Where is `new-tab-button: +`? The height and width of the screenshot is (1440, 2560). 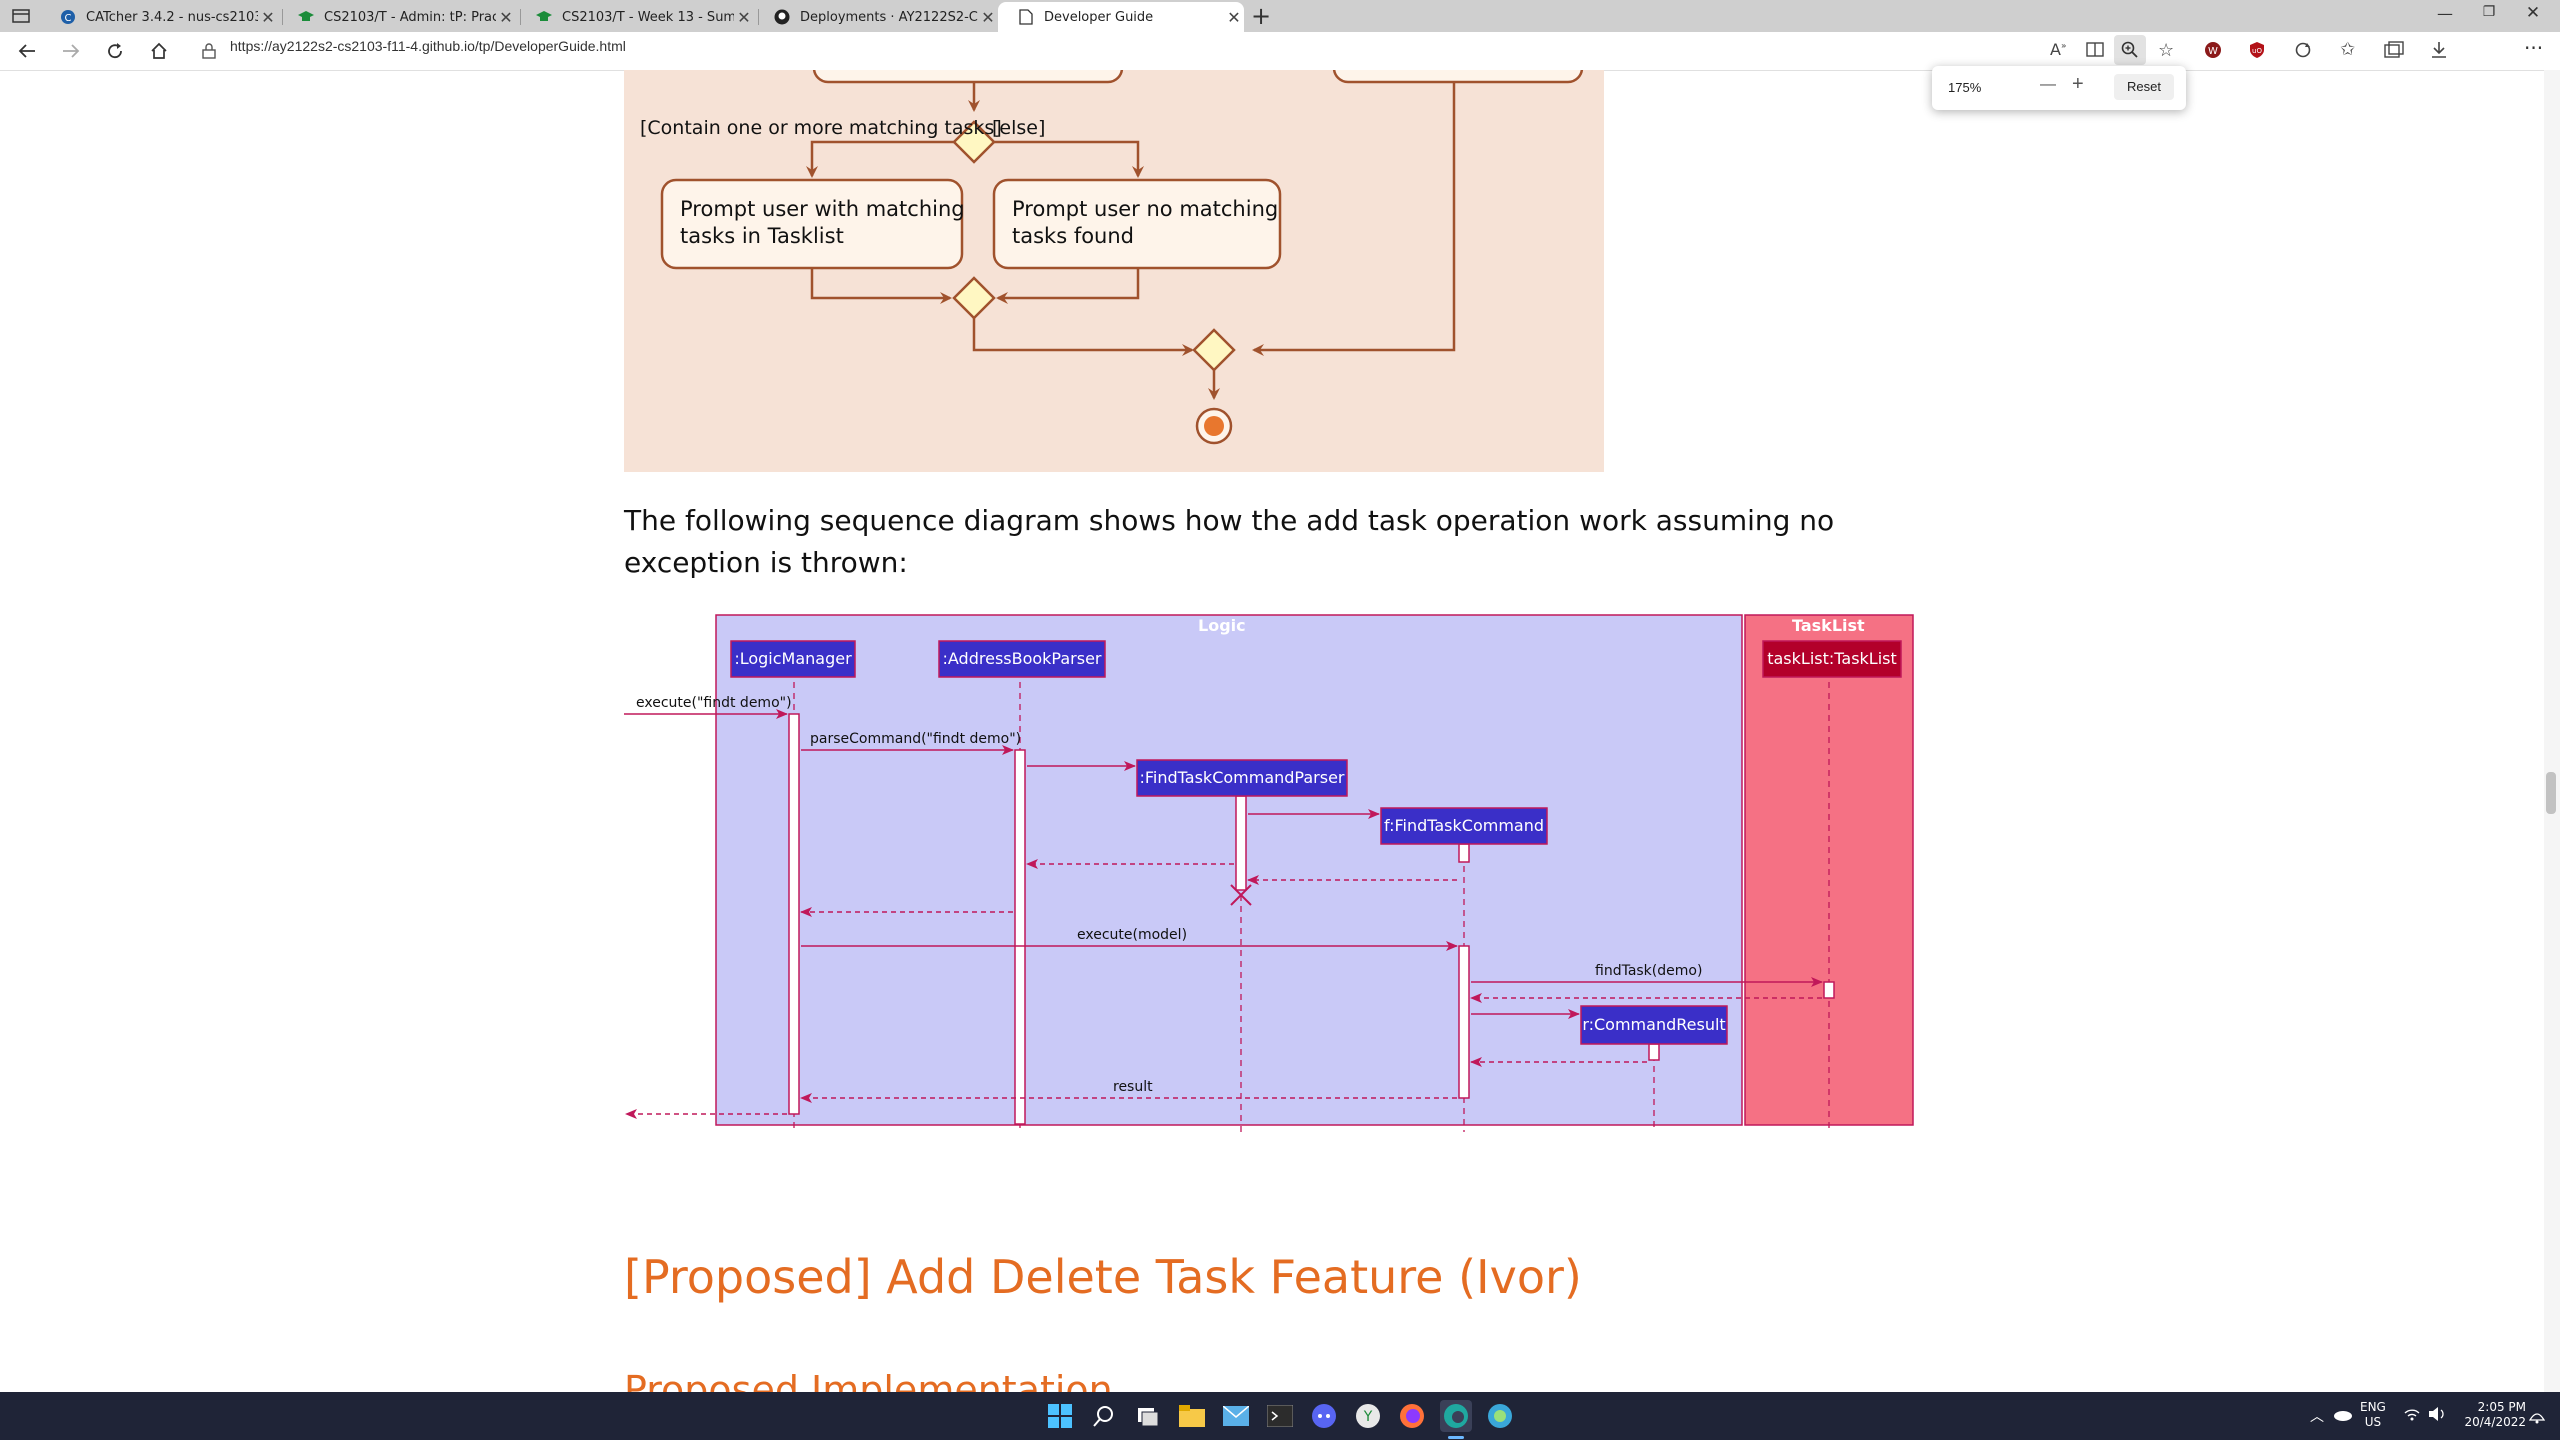 new-tab-button: + is located at coordinates (1261, 16).